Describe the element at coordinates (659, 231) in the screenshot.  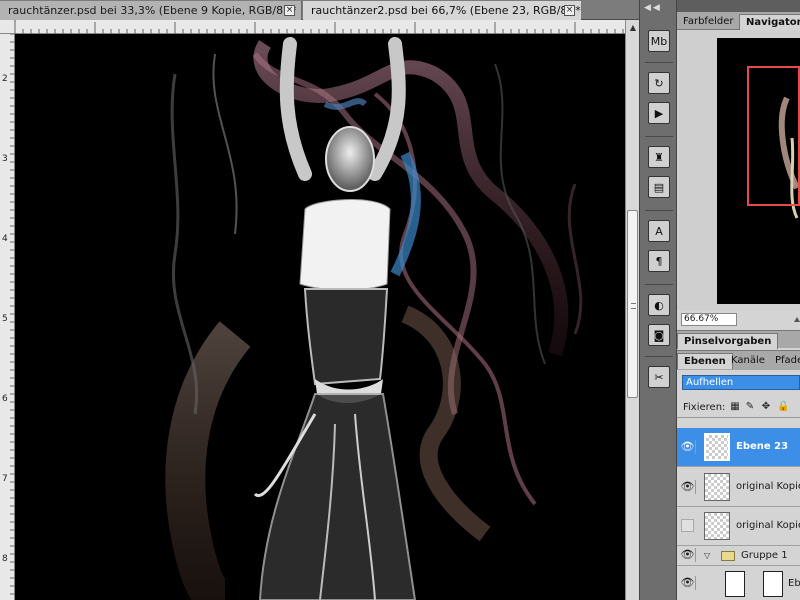
I see `character-icon: A` at that location.